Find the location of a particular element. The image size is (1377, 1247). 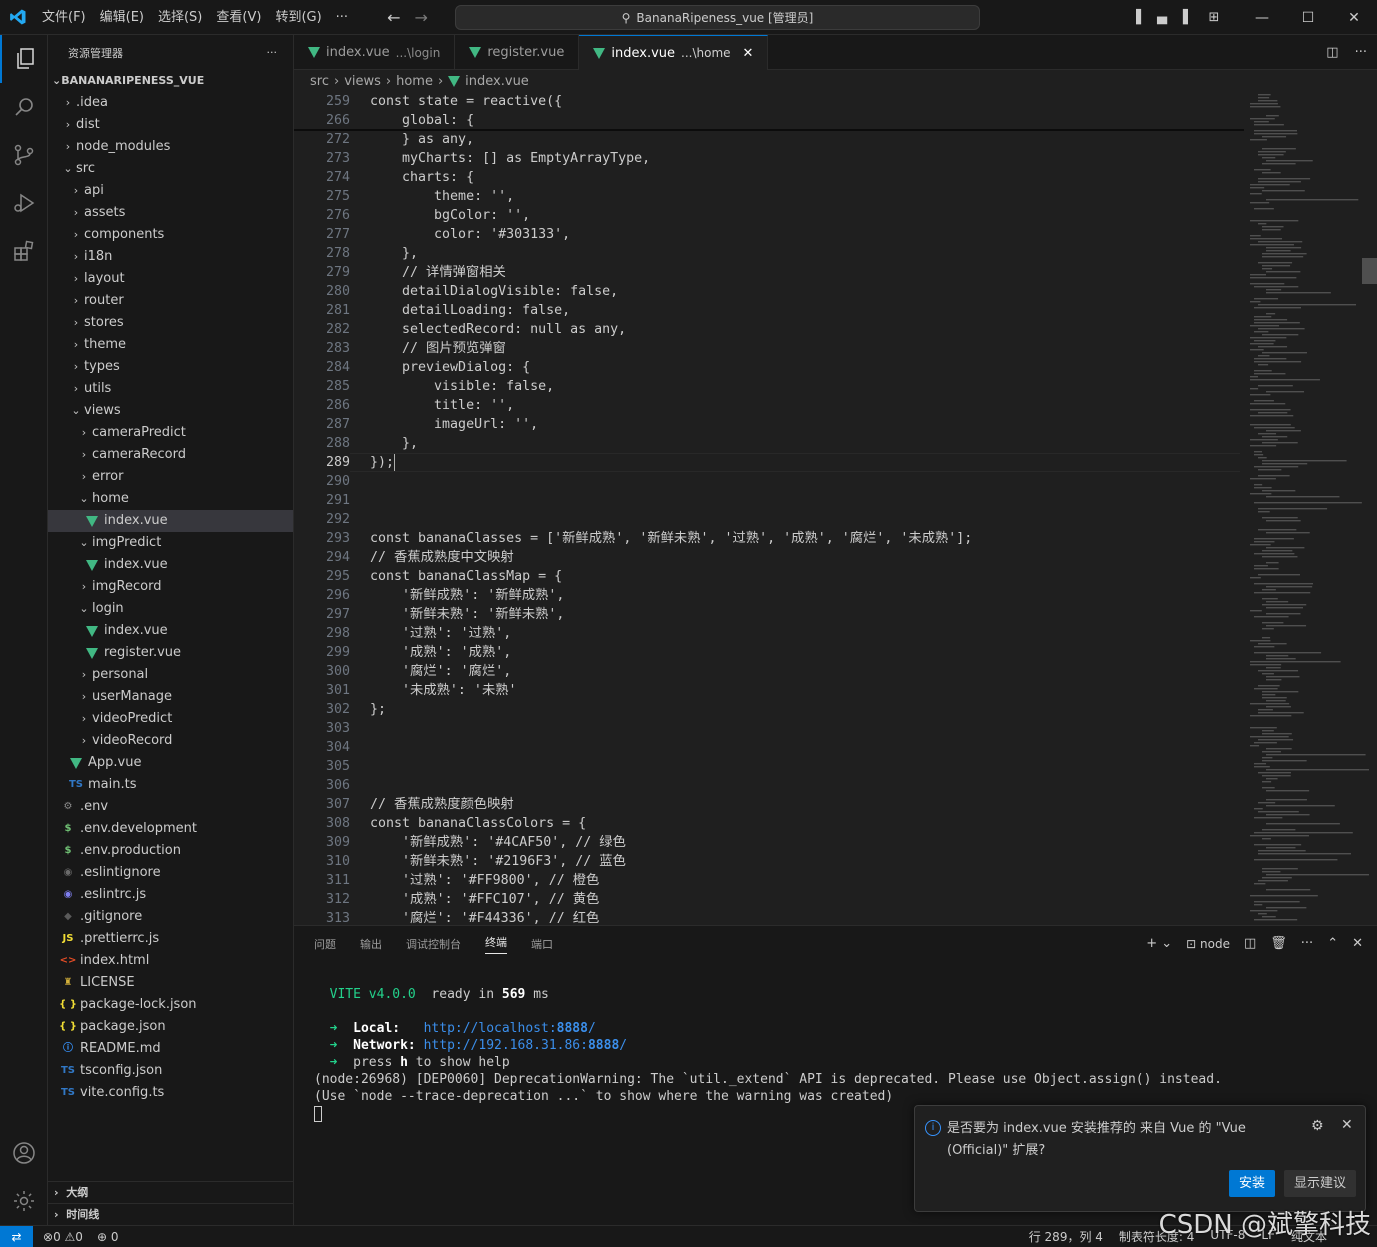

forward-arrow-icon: → is located at coordinates (420, 17).